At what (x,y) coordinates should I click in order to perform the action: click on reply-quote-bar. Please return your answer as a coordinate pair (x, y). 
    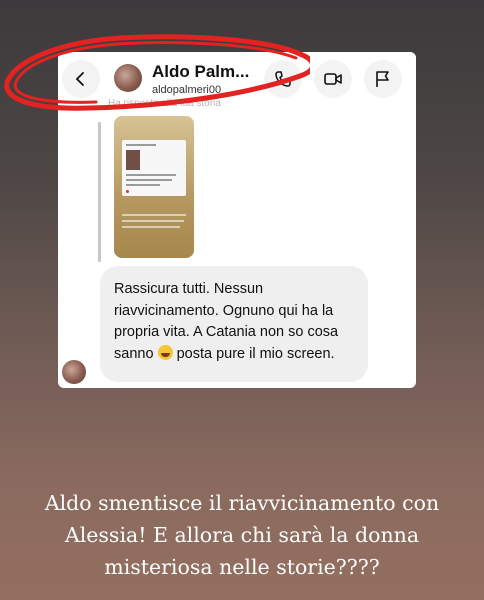
    Looking at the image, I should click on (99, 192).